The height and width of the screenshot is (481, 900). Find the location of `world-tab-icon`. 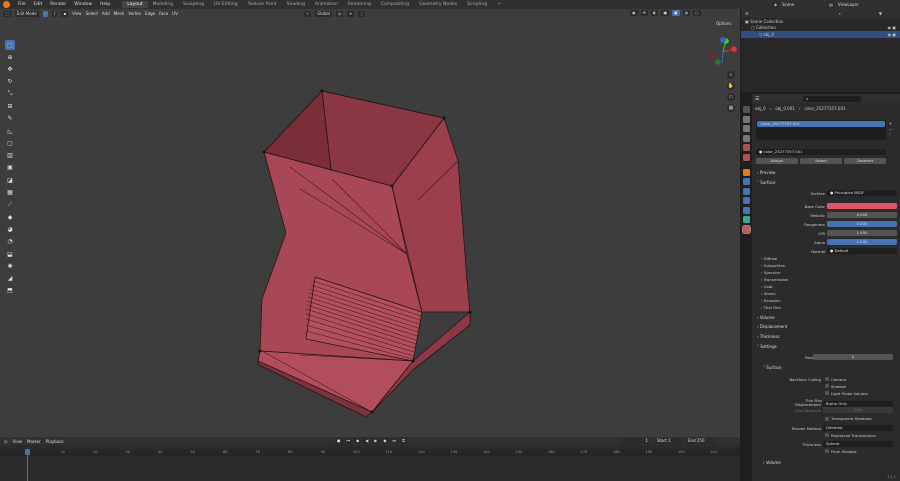

world-tab-icon is located at coordinates (746, 157).